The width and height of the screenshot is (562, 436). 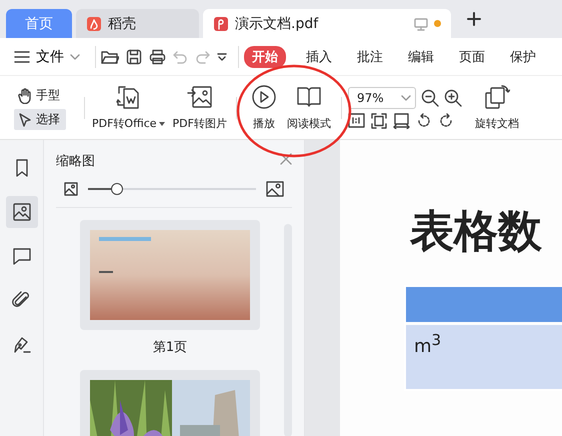 I want to click on tool-button: 手型, so click(x=40, y=95).